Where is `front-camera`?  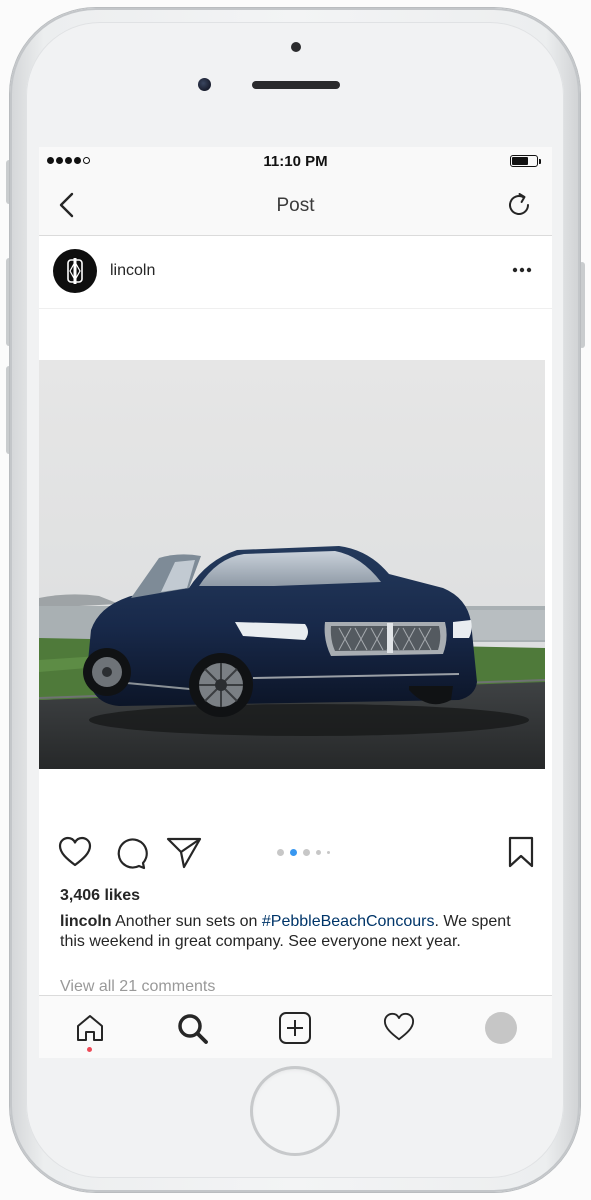
front-camera is located at coordinates (204, 84).